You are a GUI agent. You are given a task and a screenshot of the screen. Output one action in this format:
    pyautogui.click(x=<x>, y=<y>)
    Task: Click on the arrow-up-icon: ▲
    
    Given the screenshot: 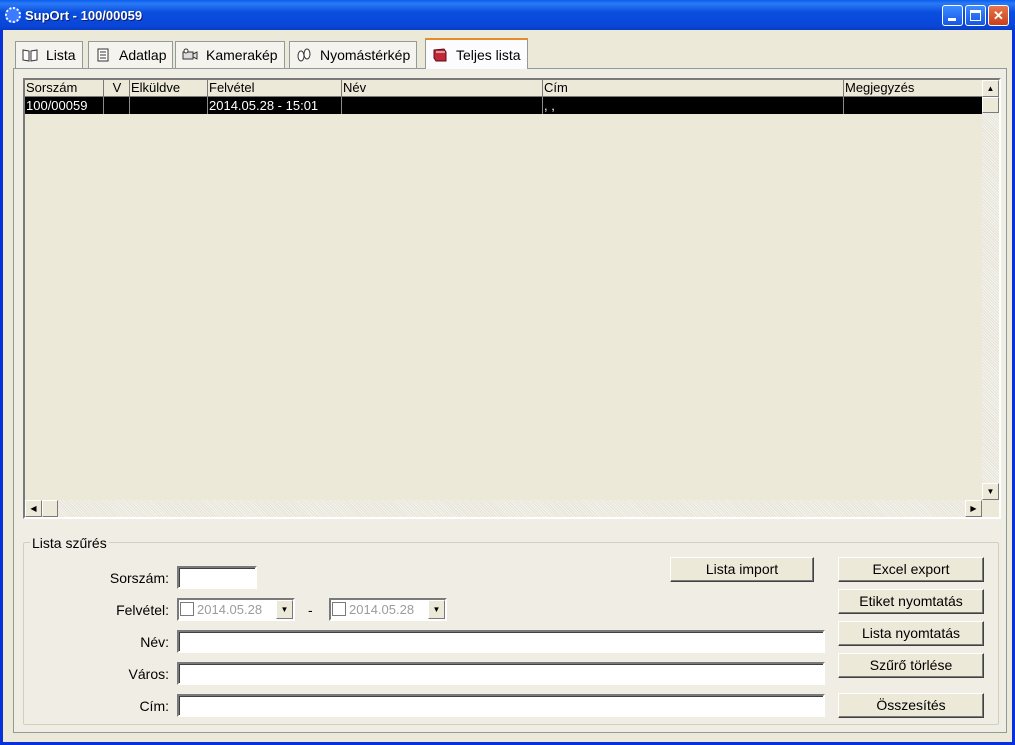 What is the action you would take?
    pyautogui.click(x=990, y=88)
    